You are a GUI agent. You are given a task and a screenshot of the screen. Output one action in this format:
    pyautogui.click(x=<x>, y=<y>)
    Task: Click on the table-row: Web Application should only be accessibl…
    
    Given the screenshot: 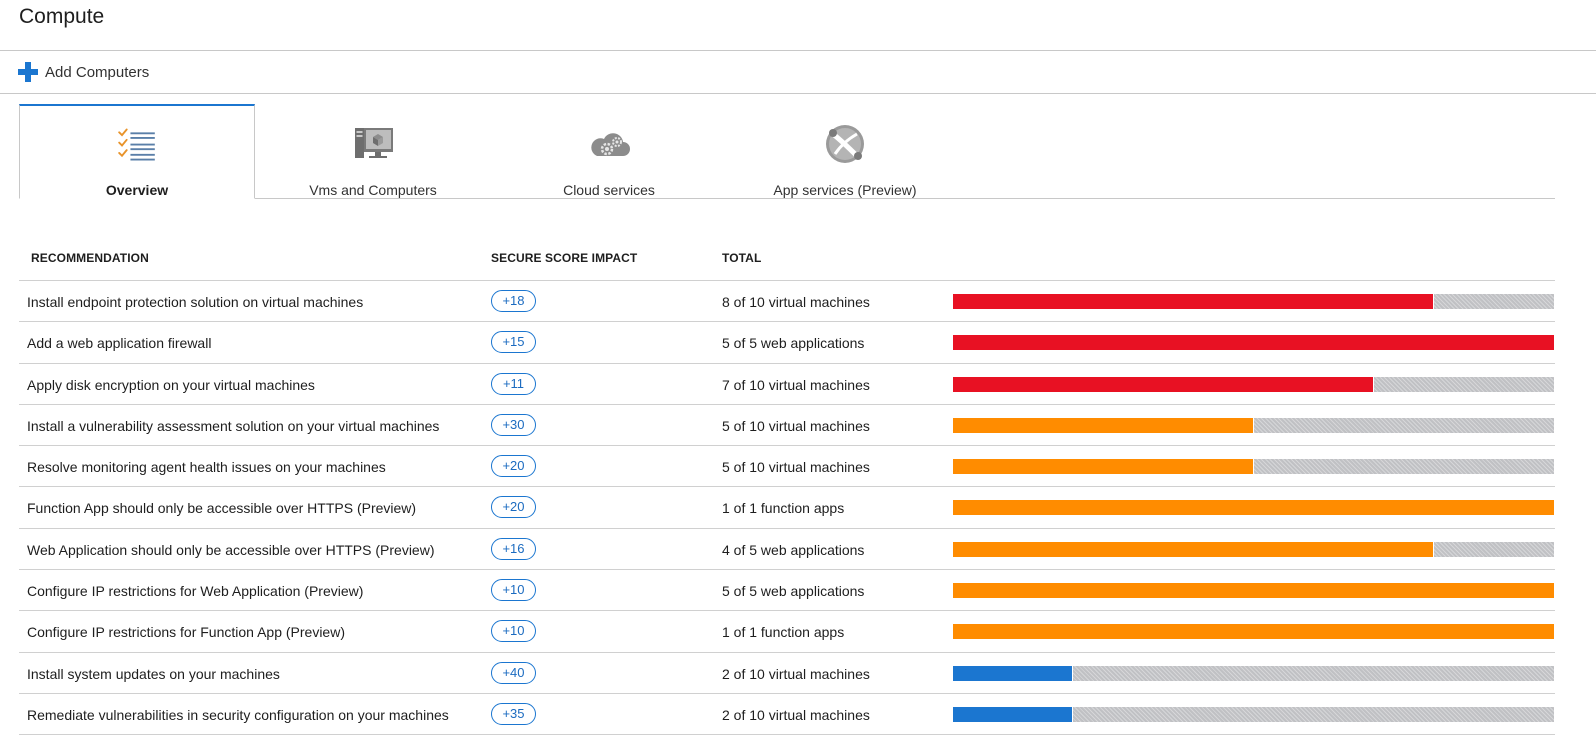 What is the action you would take?
    pyautogui.click(x=787, y=550)
    